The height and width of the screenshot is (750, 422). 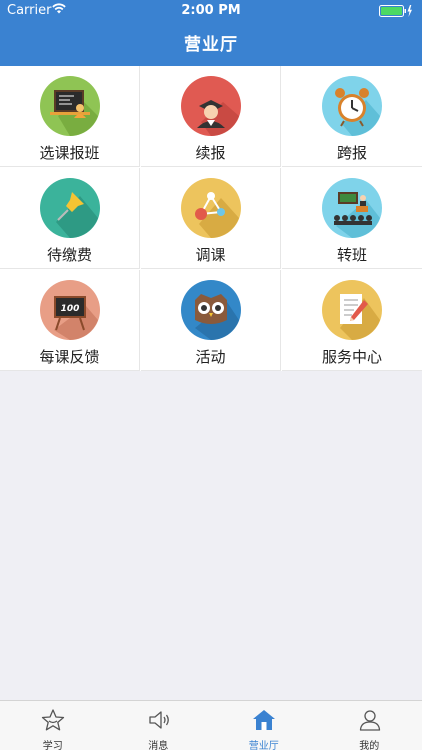 I want to click on course-signup-icon, so click(x=70, y=106).